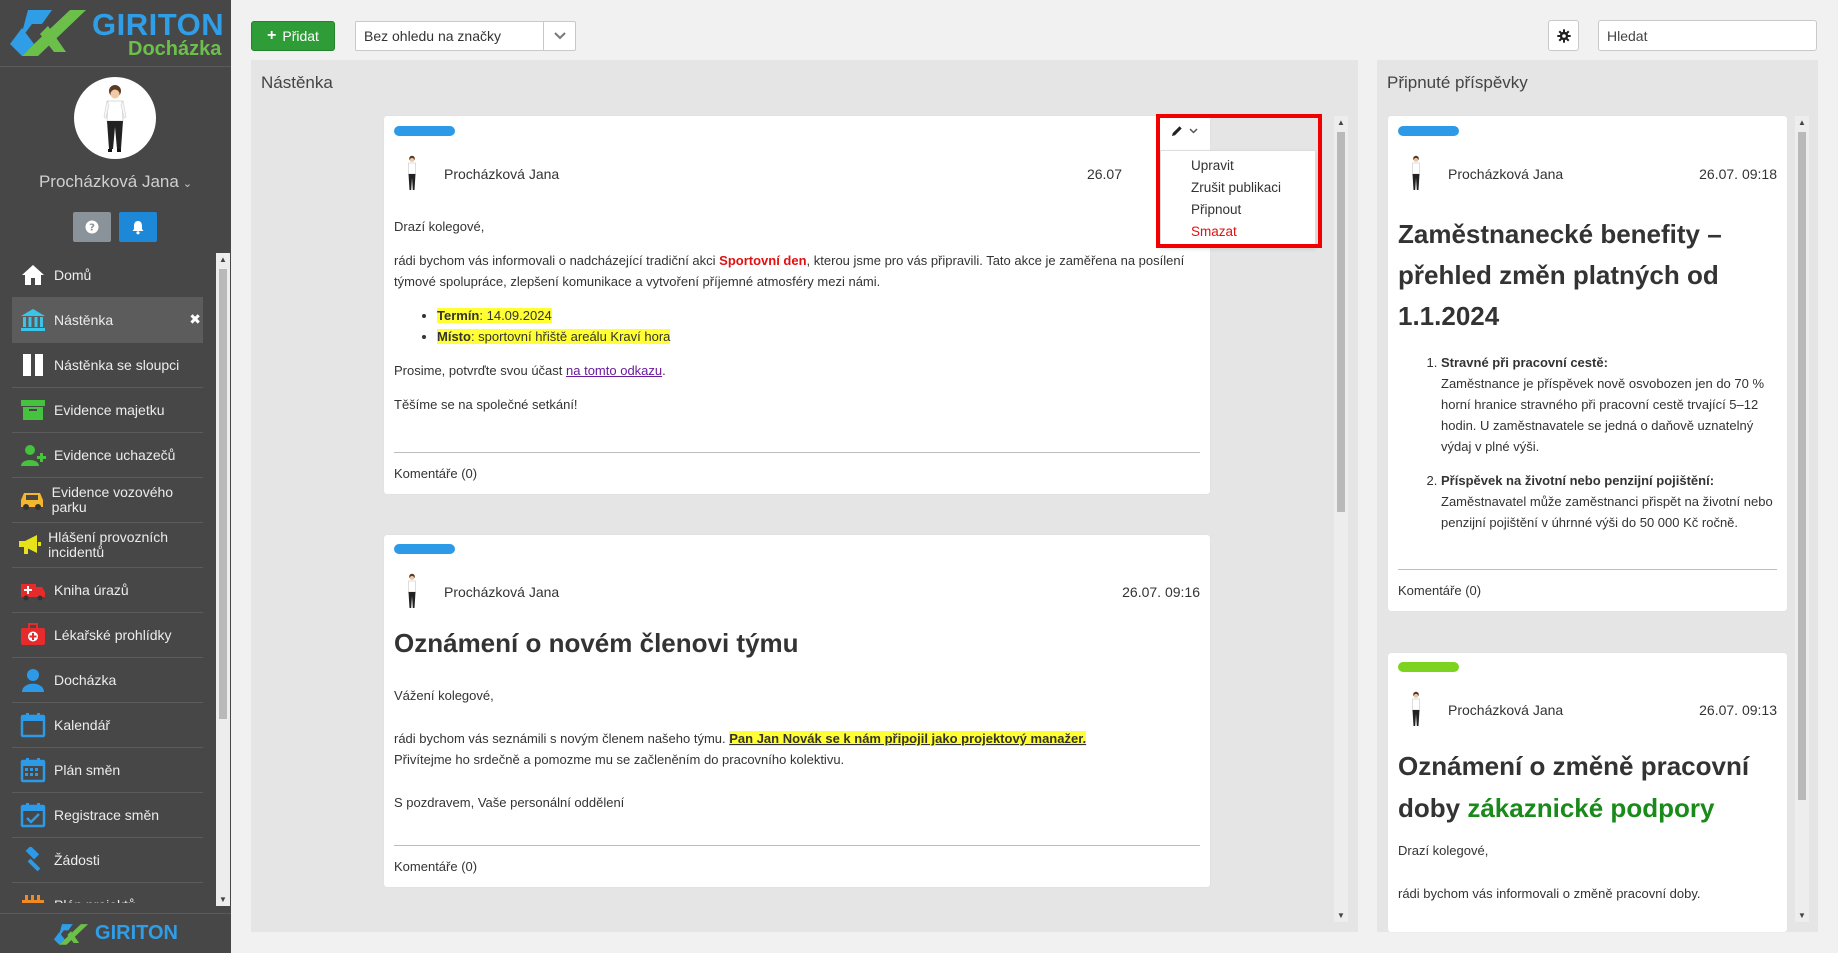  I want to click on sidebar-item-calendar-grid: Plán směn, so click(107, 770).